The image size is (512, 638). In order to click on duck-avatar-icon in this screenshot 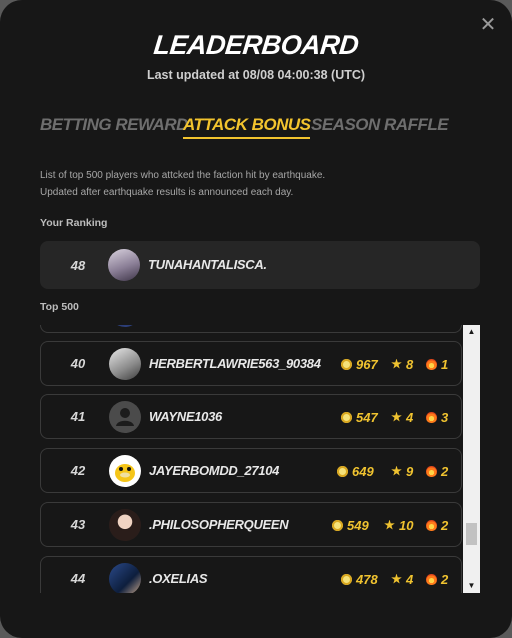, I will do `click(125, 471)`.